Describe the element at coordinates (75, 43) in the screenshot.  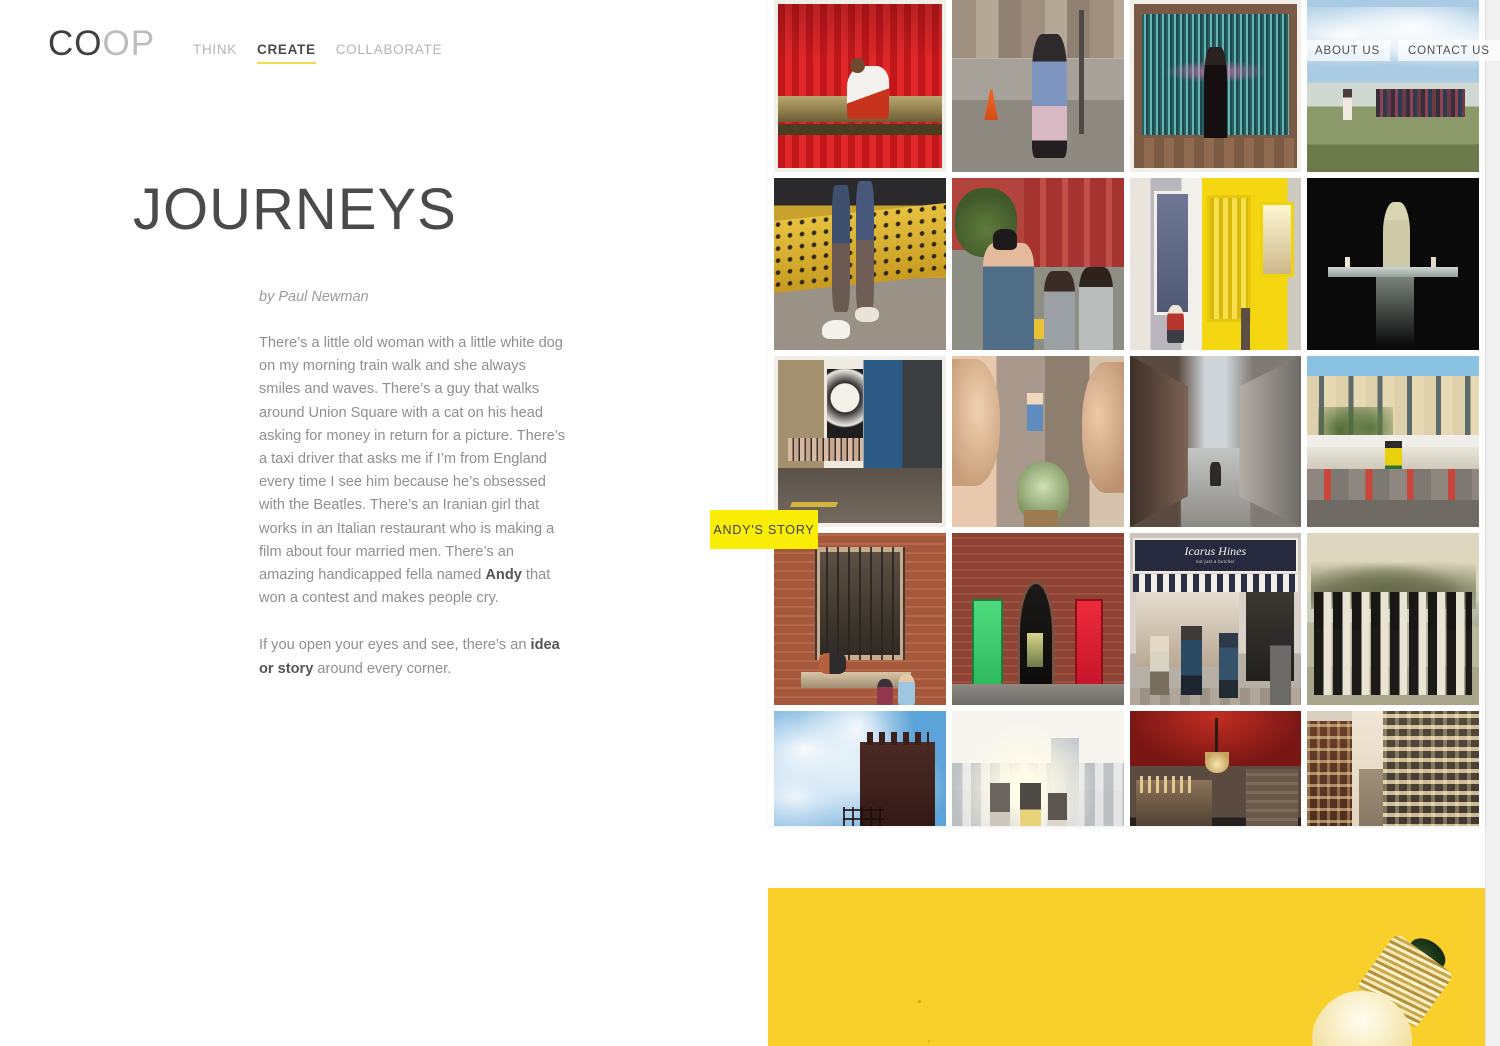
I see `logo-part-co: CO` at that location.